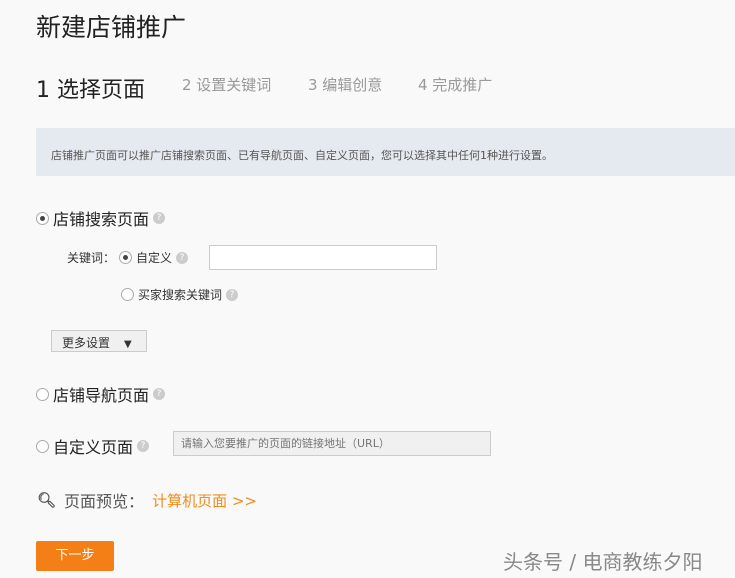  What do you see at coordinates (227, 85) in the screenshot?
I see `step-2: 2 设置关键词` at bounding box center [227, 85].